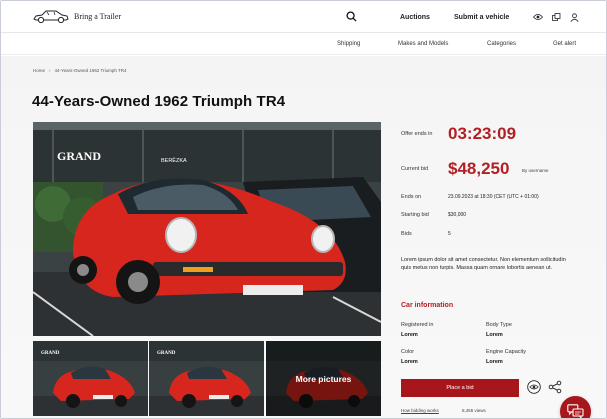 The width and height of the screenshot is (607, 419). What do you see at coordinates (411, 197) in the screenshot?
I see `ends-on-label: Ends on` at bounding box center [411, 197].